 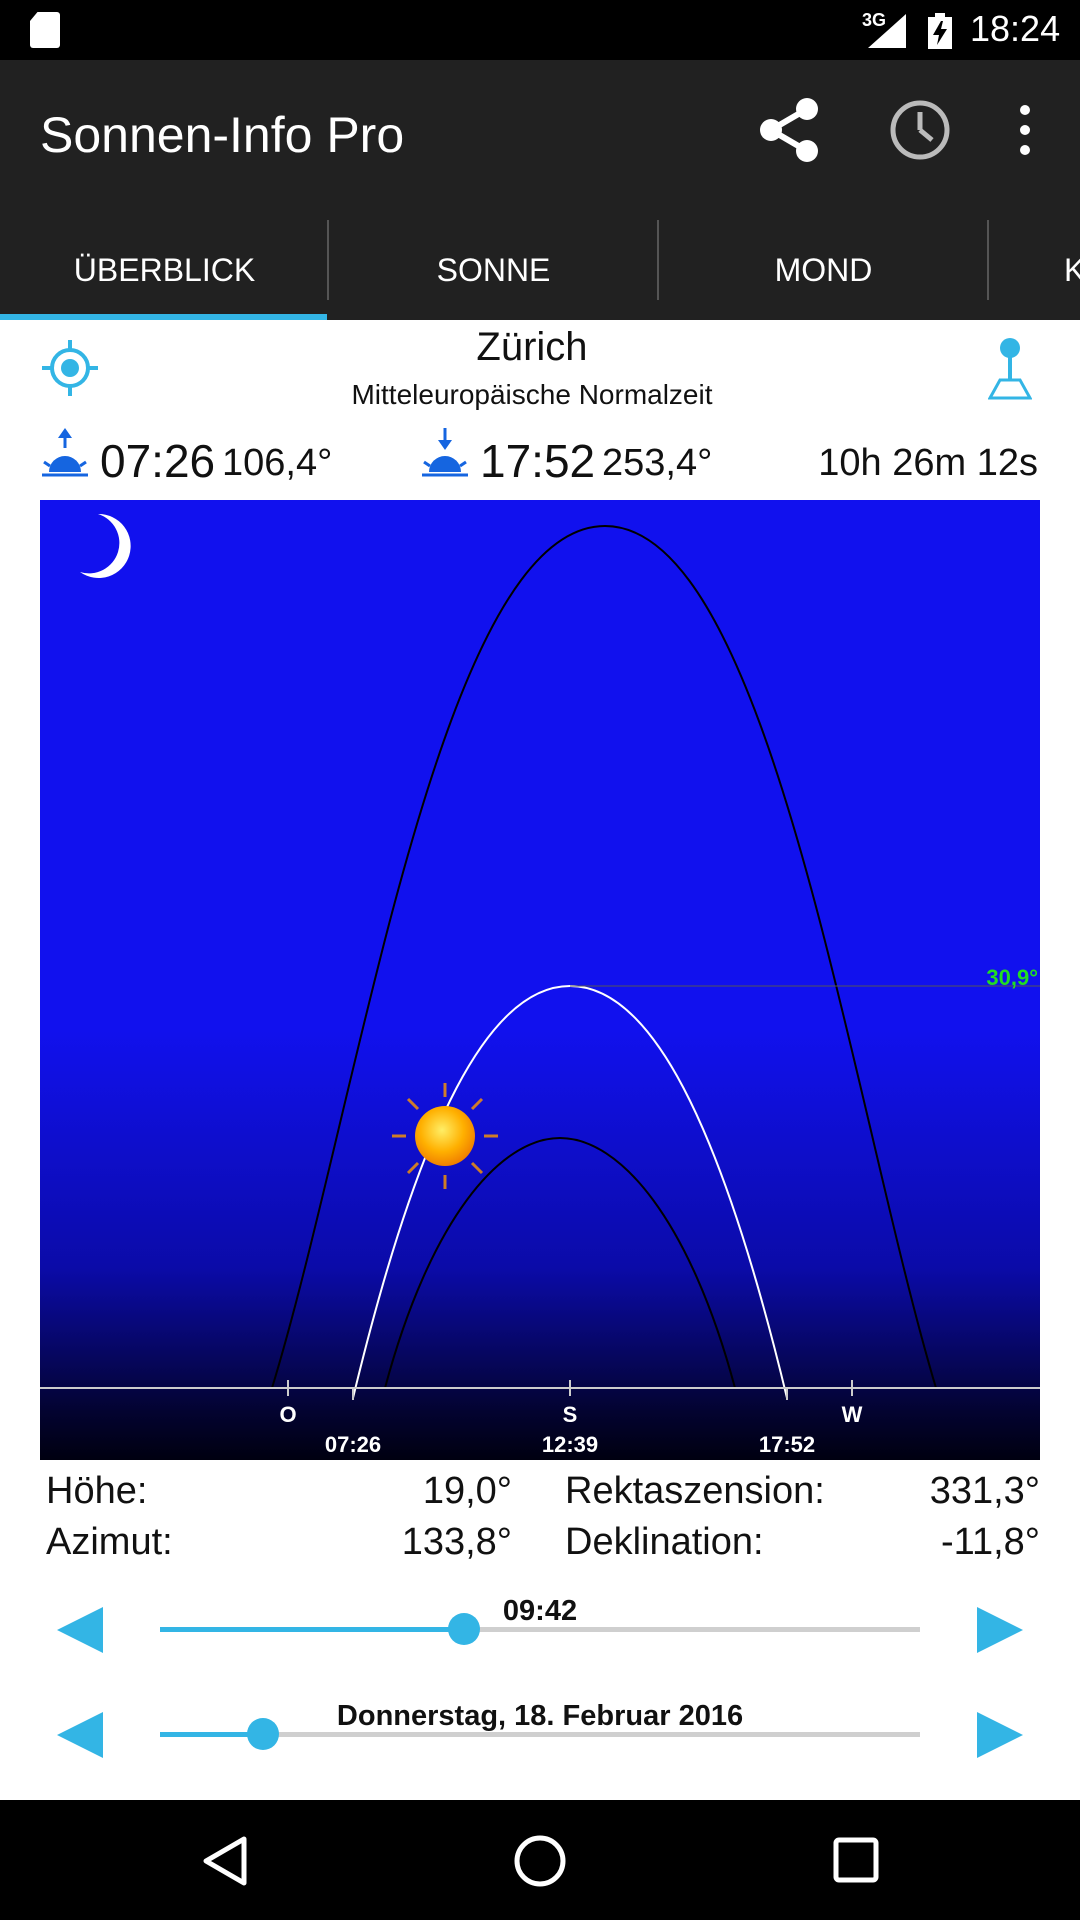 What do you see at coordinates (540, 30) in the screenshot?
I see `status-bar: 3G 18:24` at bounding box center [540, 30].